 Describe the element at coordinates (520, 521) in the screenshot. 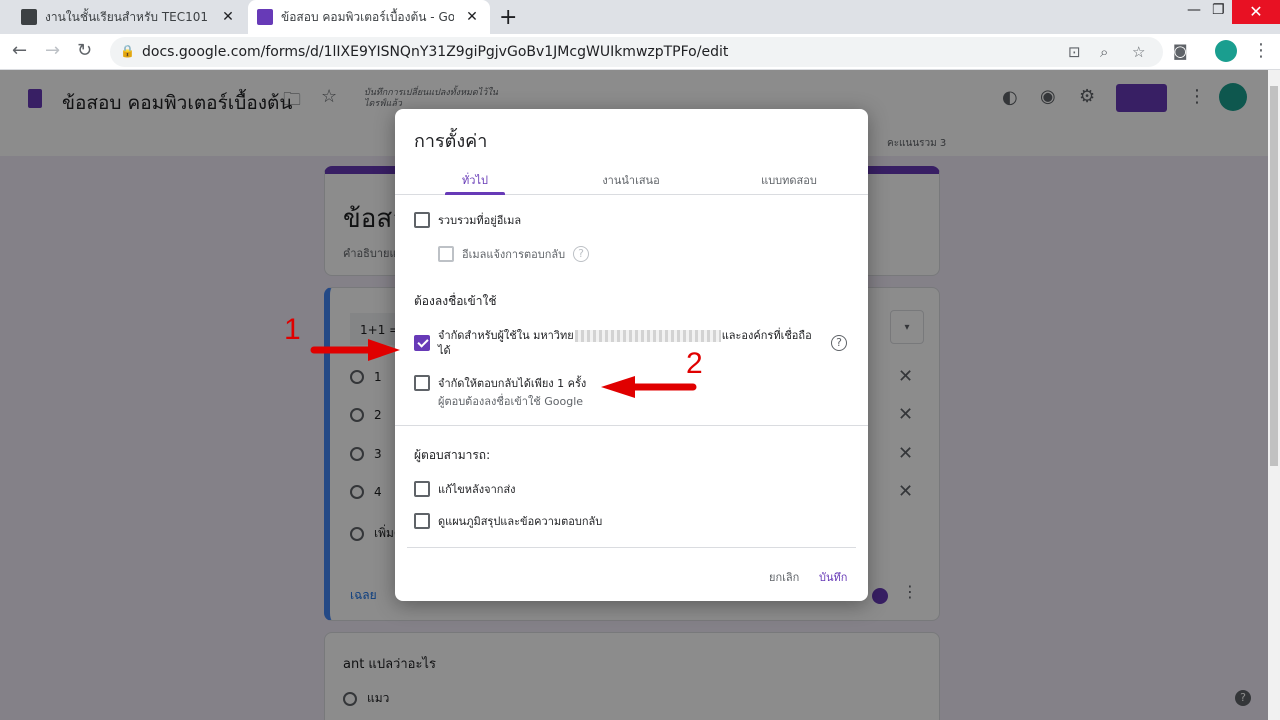

I see `see-summary-label: ดูแผนภูมิสรุปและข้อความตอบกลับ` at that location.